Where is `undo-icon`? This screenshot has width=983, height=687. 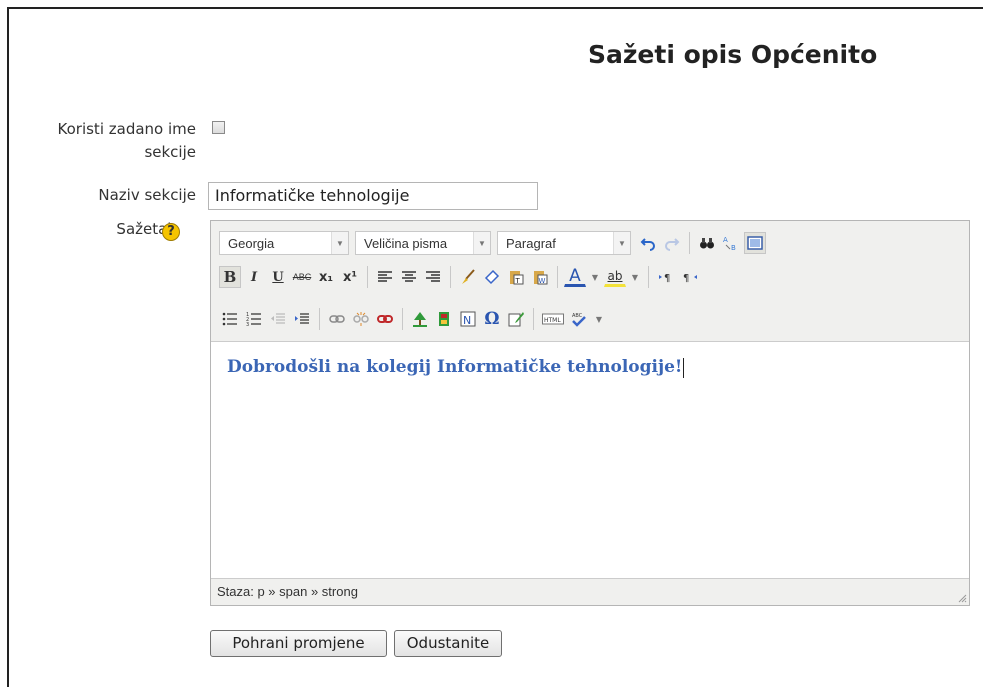
undo-icon is located at coordinates (647, 244).